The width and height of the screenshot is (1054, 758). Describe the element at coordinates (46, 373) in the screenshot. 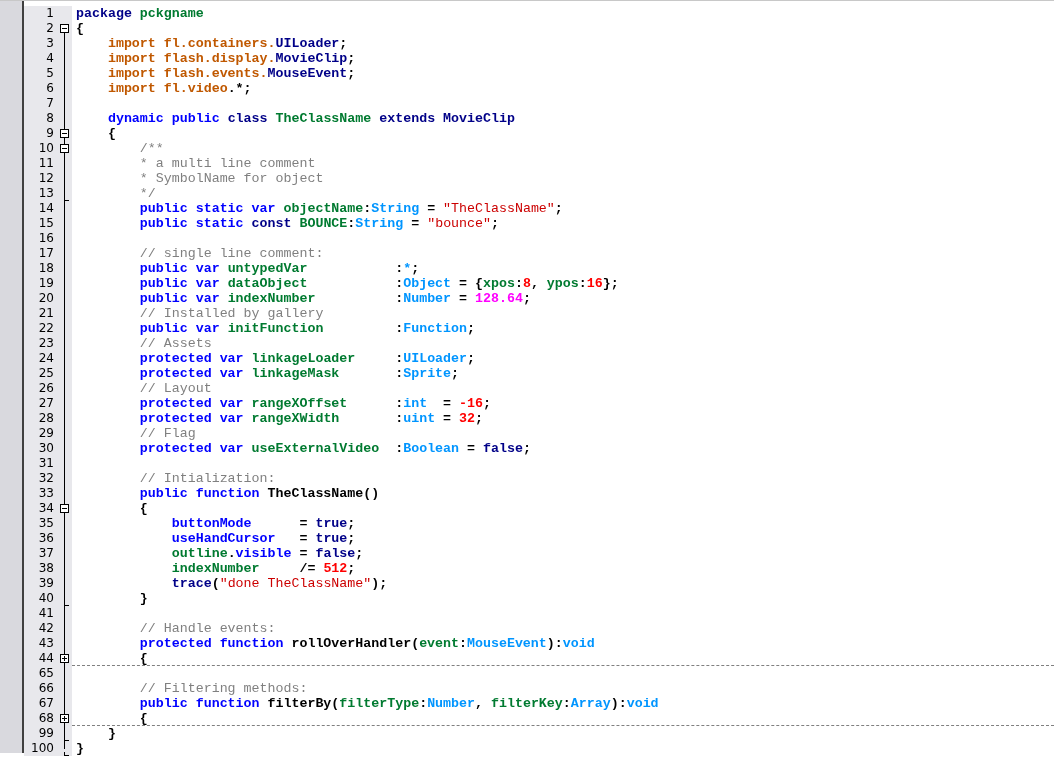

I see `line-number: 25` at that location.